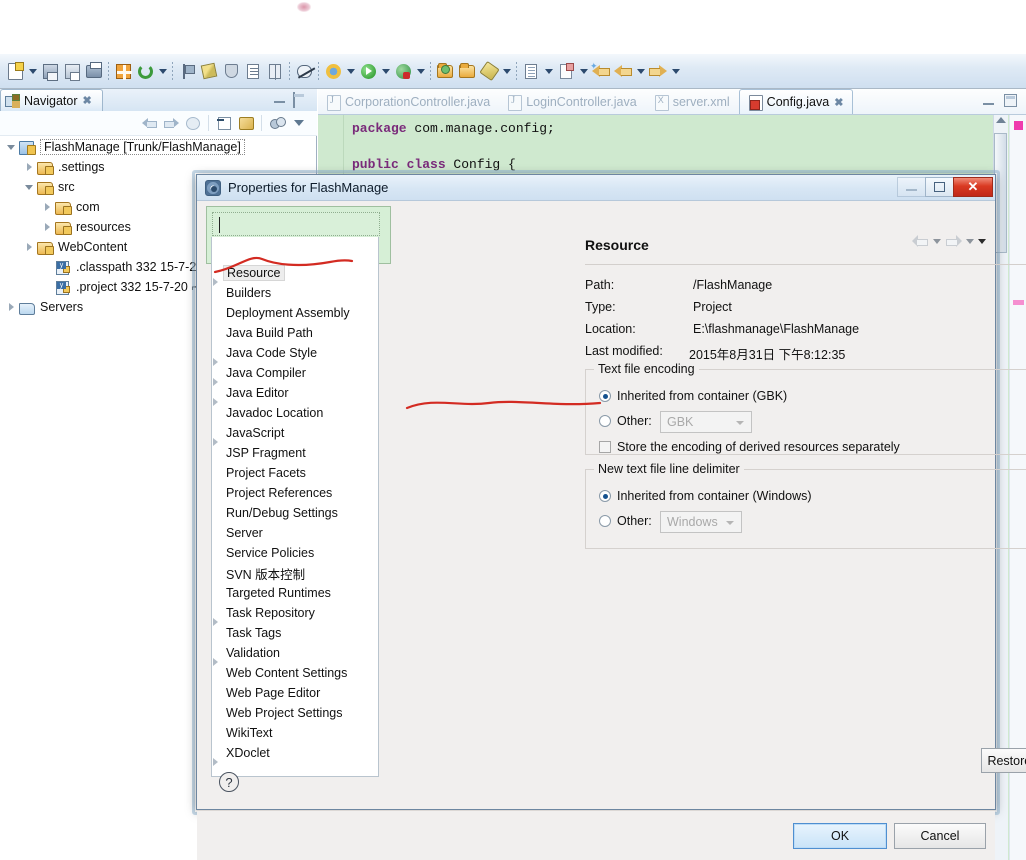 This screenshot has height=860, width=1026. I want to click on debug-dropdown-arrow-icon, so click(350, 71).